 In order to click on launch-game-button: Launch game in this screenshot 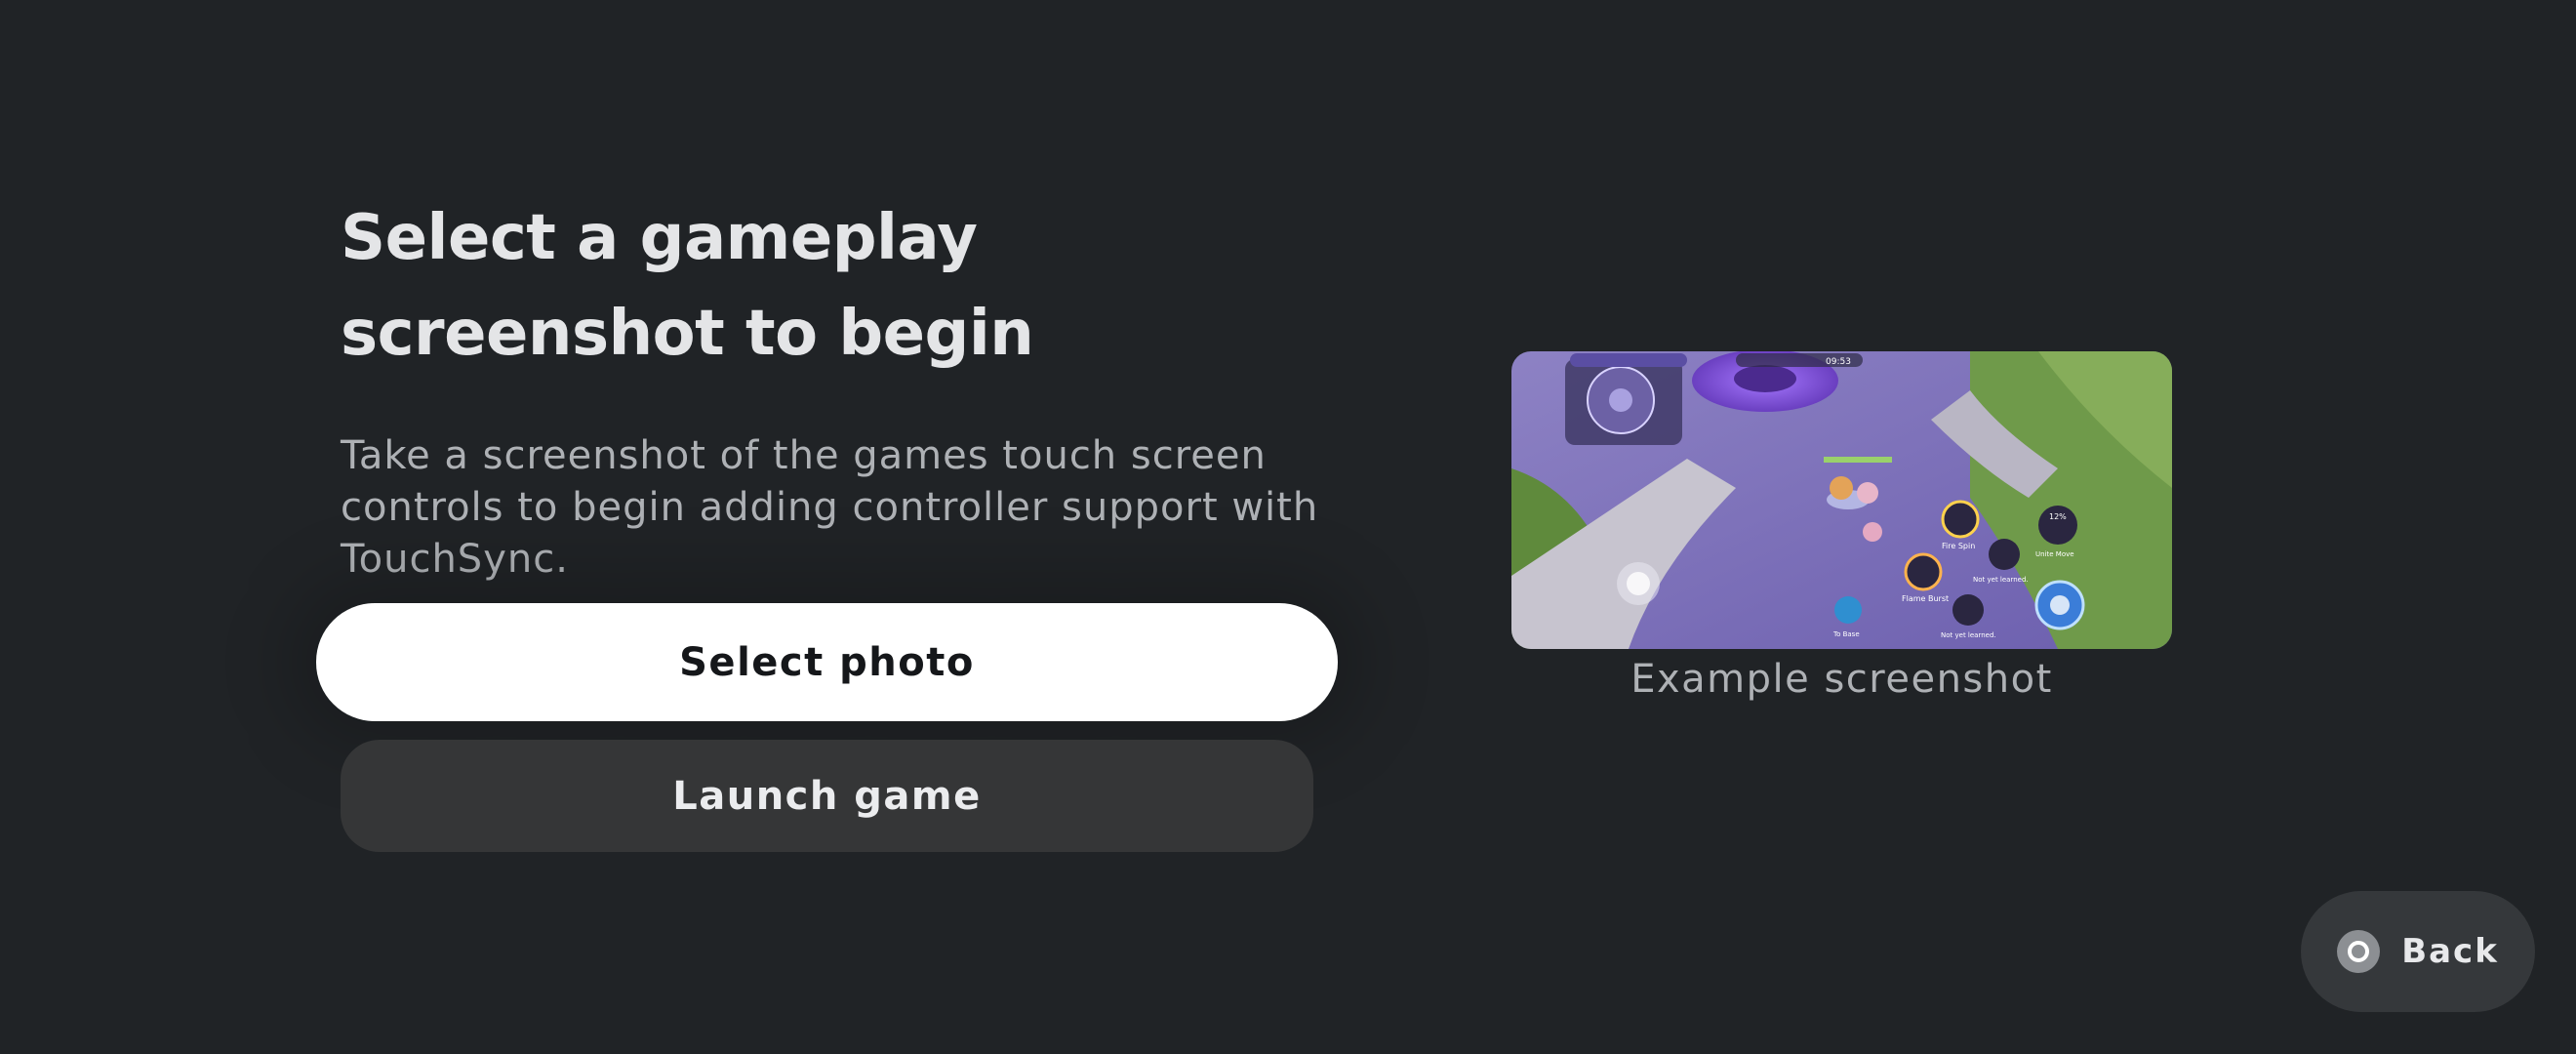, I will do `click(827, 796)`.